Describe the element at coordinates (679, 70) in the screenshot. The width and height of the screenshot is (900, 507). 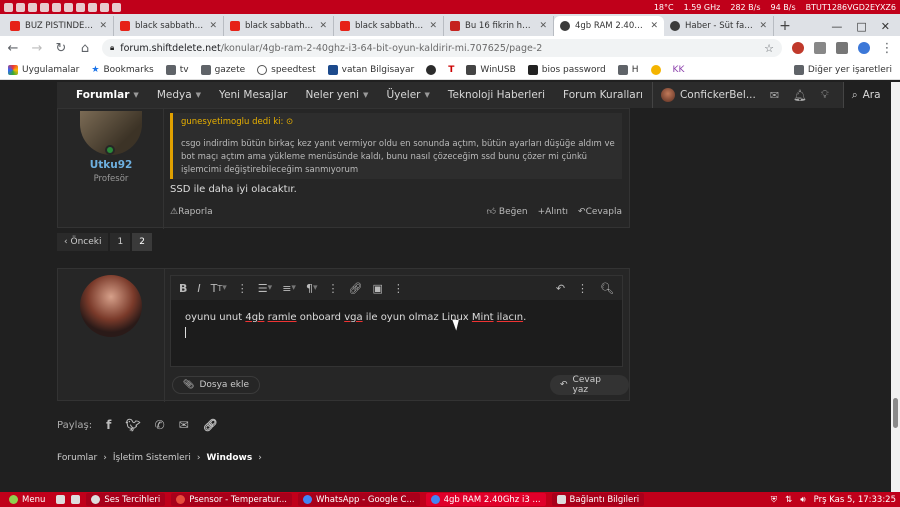
I see `bookmark-item: KK` at that location.